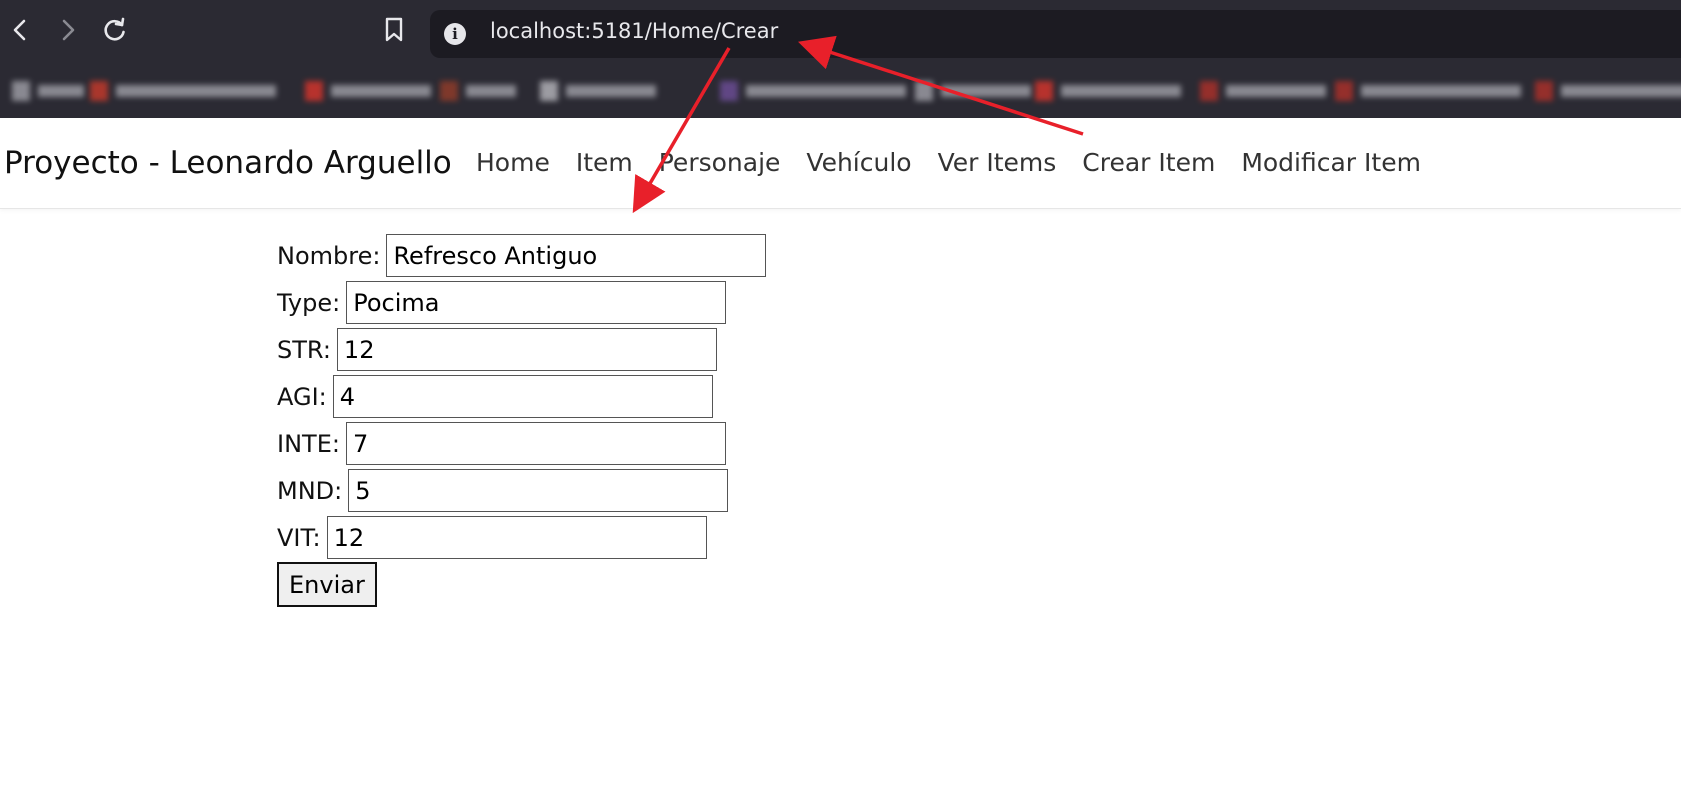 This screenshot has height=788, width=1681. Describe the element at coordinates (858, 162) in the screenshot. I see `nav-link-vehiculo: Vehículo` at that location.